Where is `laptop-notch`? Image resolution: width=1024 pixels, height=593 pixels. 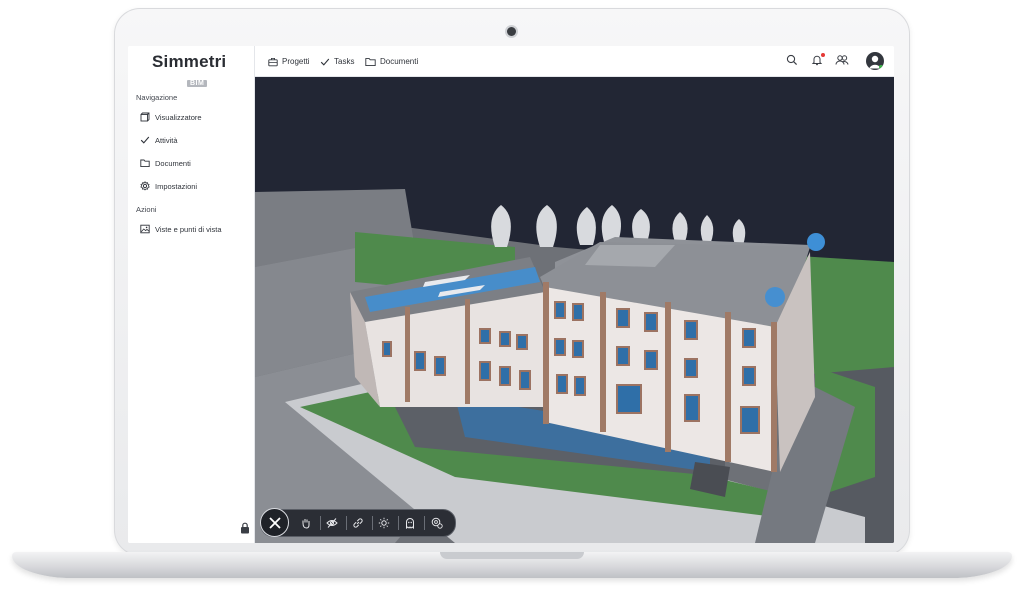
laptop-notch is located at coordinates (512, 555).